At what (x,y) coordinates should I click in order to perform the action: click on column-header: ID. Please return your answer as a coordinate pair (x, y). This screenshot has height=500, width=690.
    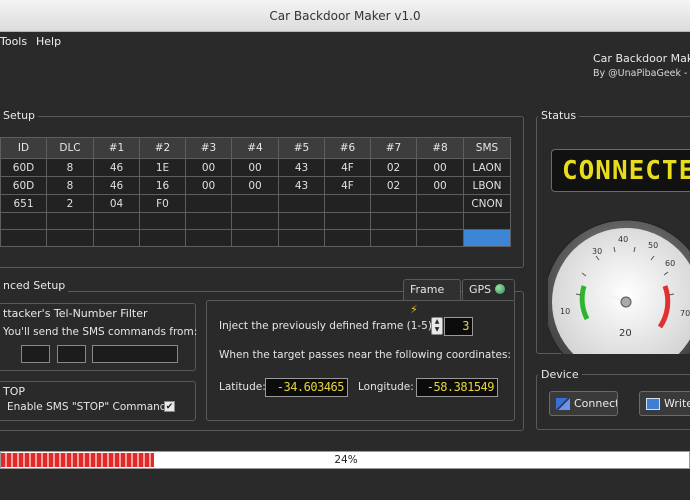
    Looking at the image, I should click on (23, 148).